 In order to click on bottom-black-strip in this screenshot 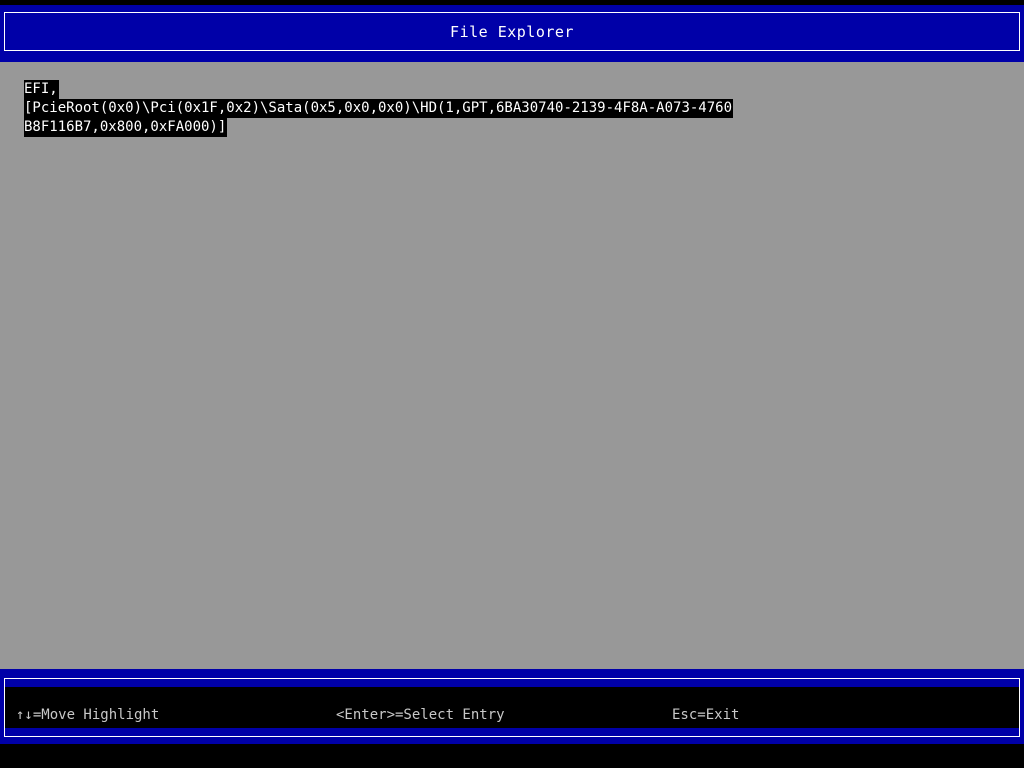, I will do `click(512, 756)`.